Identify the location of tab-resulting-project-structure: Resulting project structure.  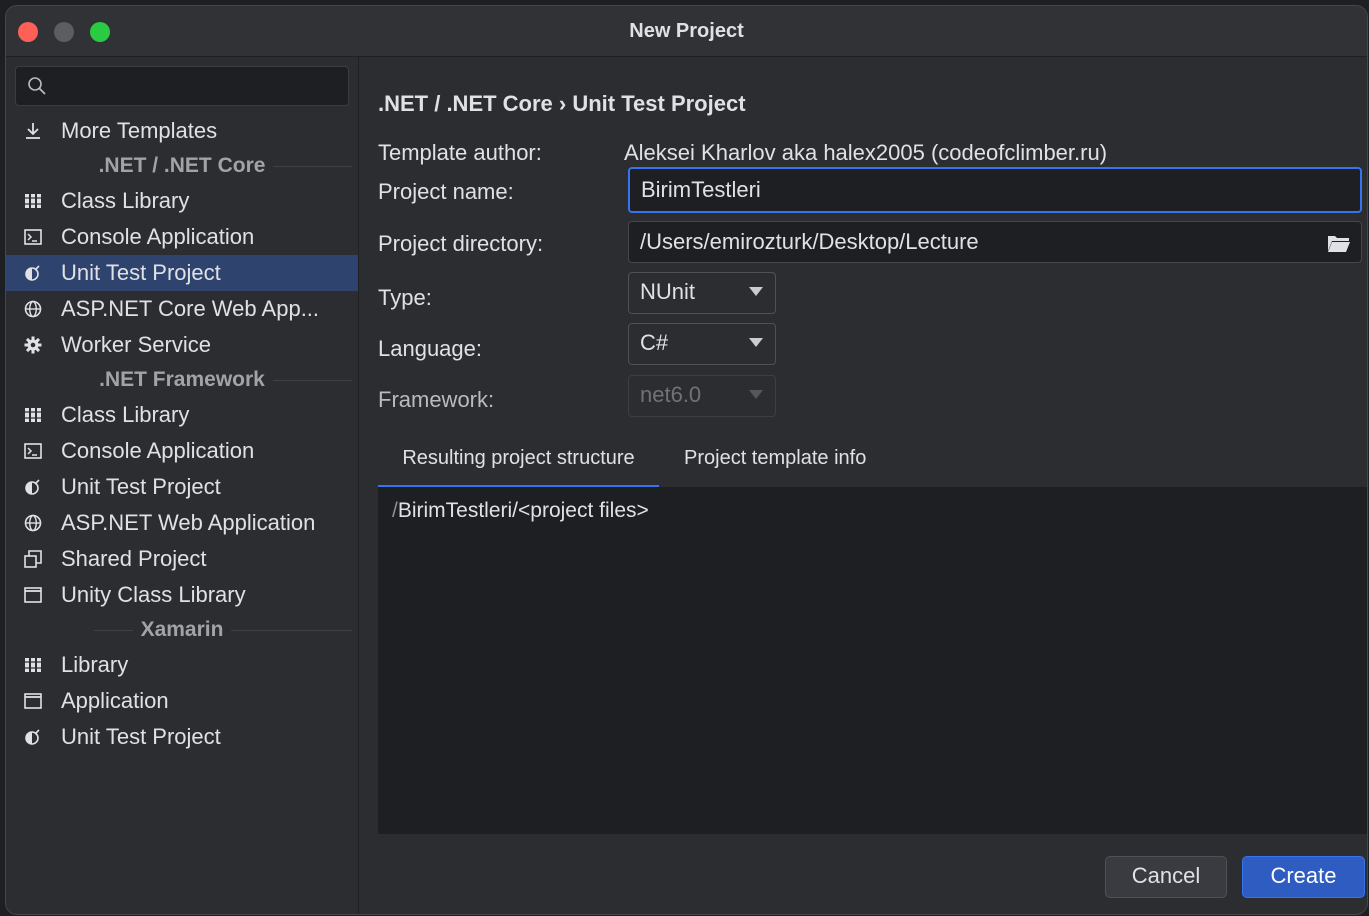
(518, 463).